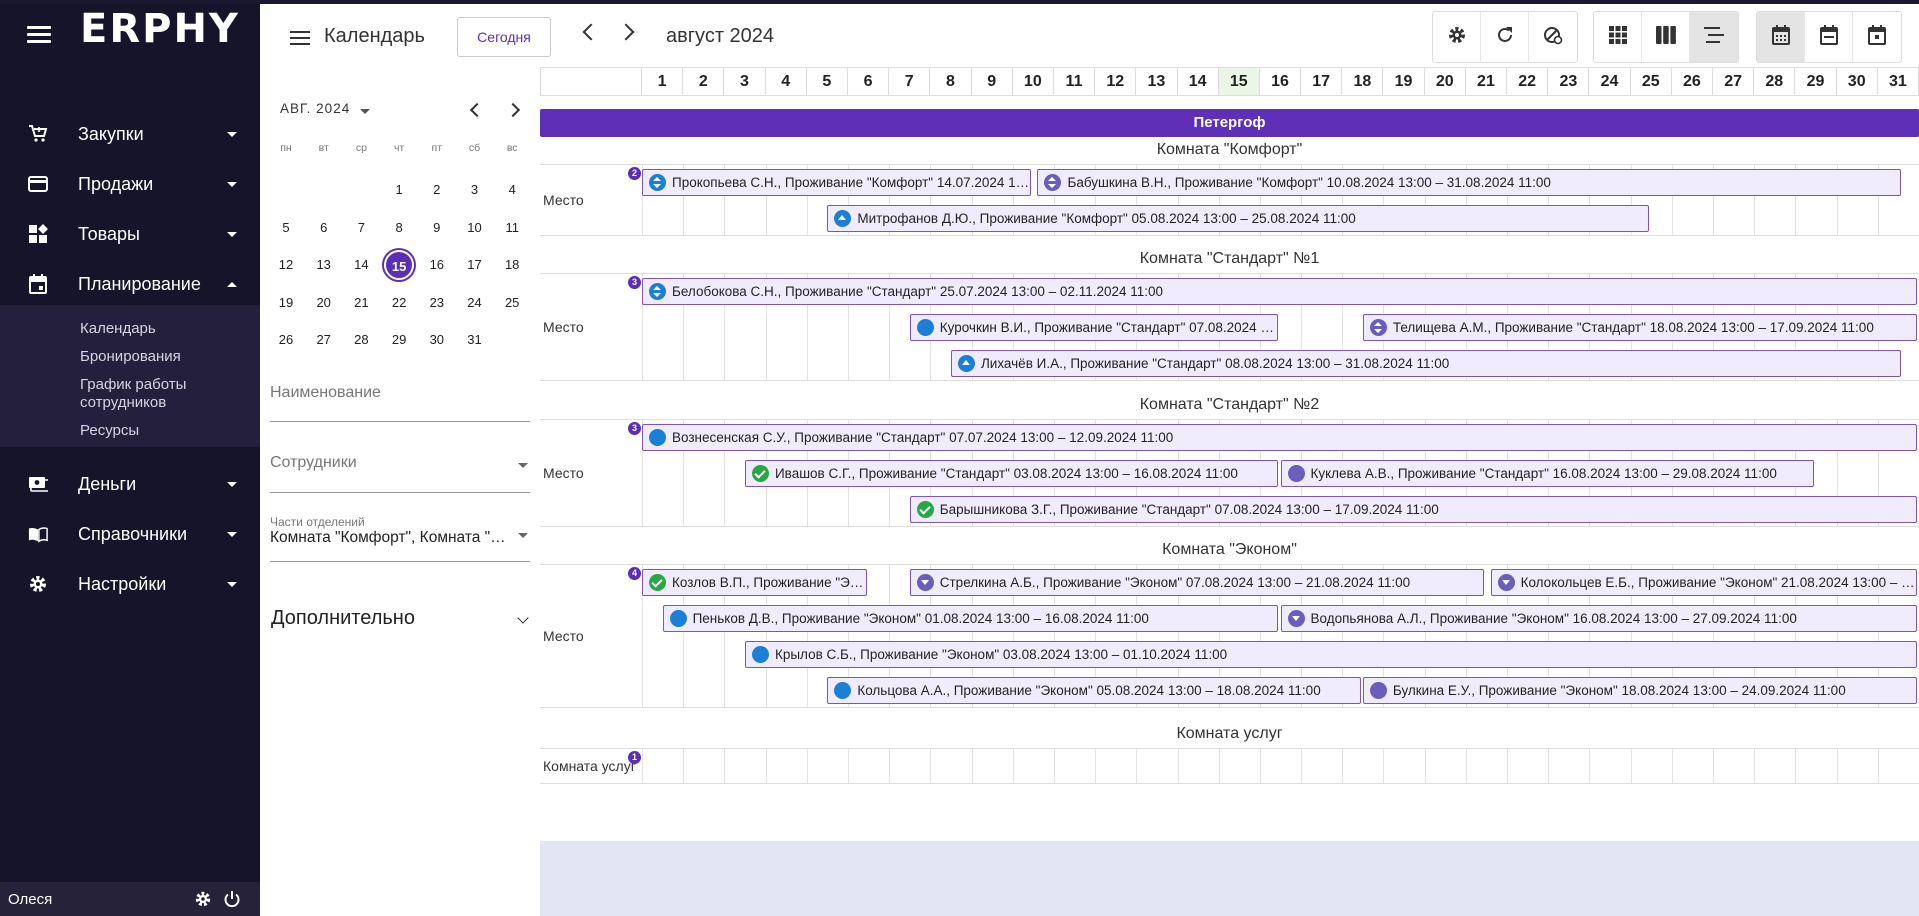 This screenshot has width=1919, height=916. Describe the element at coordinates (399, 303) in the screenshot. I see `mini-calendar-day: 22` at that location.